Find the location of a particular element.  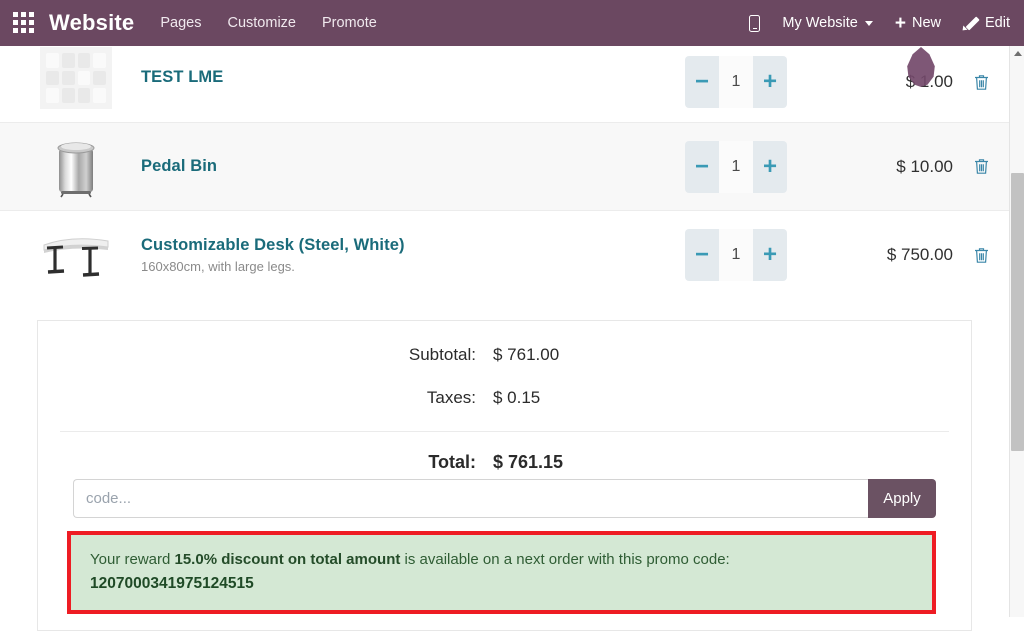

taxes-value: $ 0.15 is located at coordinates (517, 397).